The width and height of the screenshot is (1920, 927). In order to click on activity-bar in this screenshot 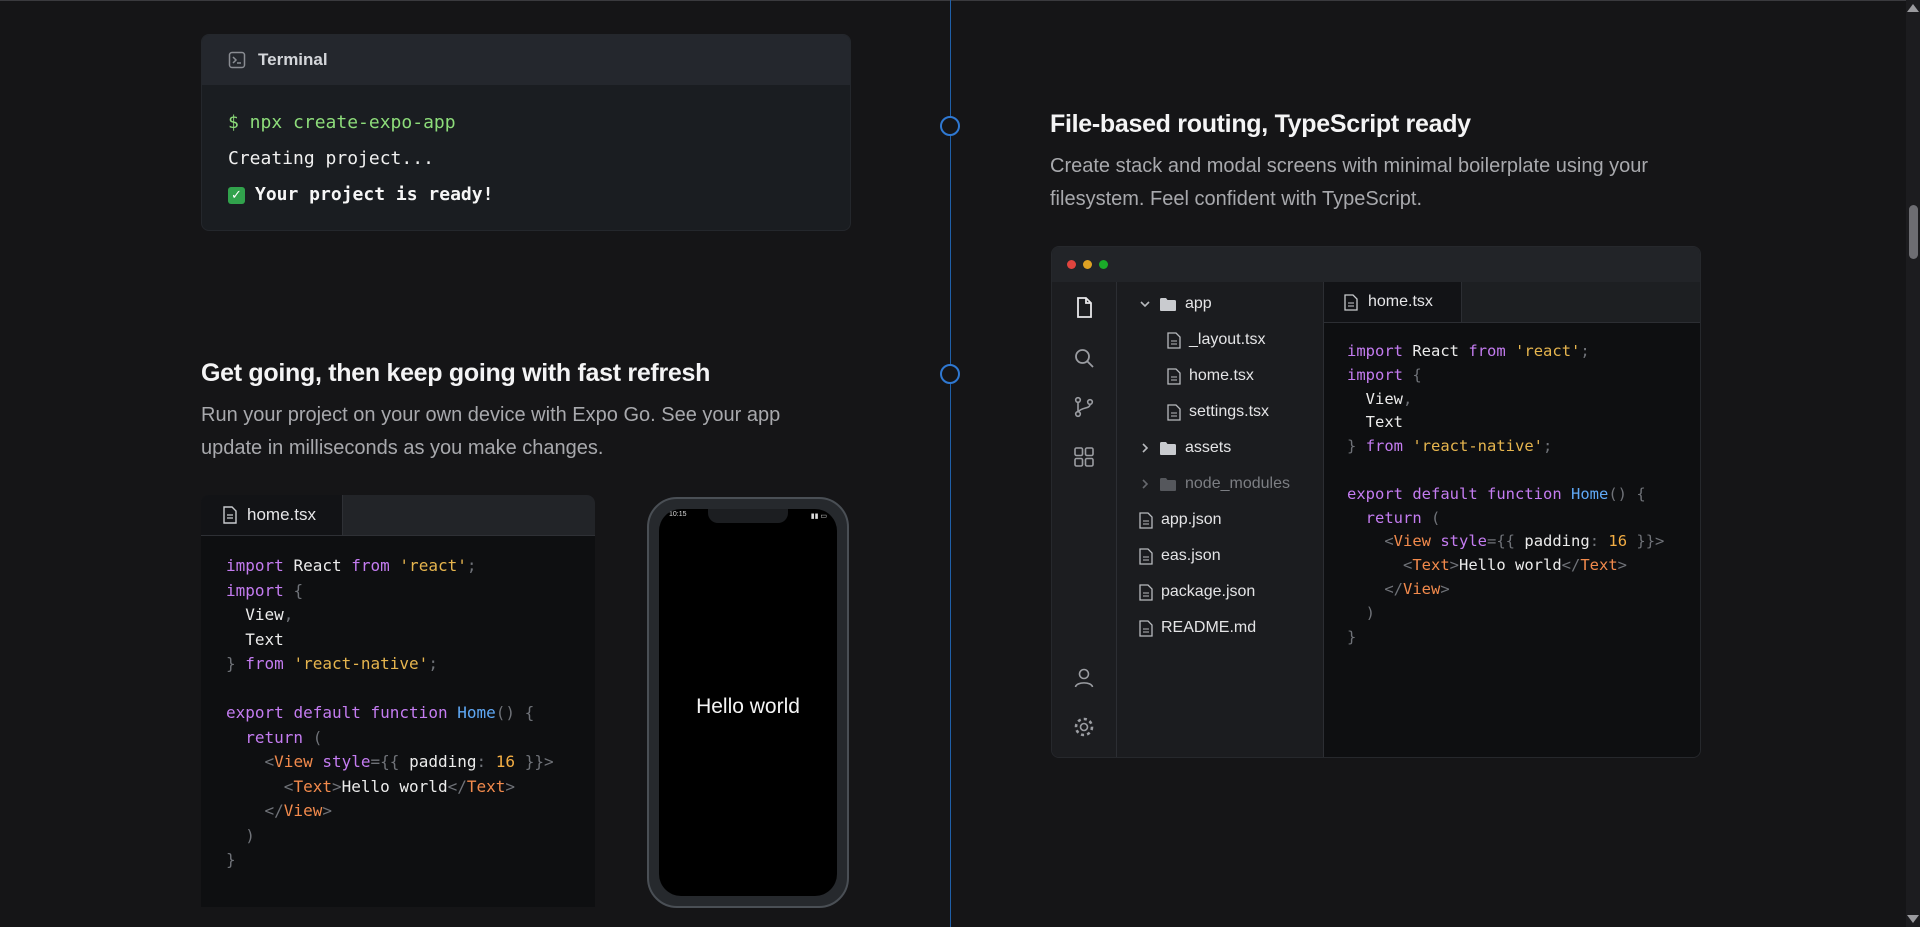, I will do `click(1084, 519)`.